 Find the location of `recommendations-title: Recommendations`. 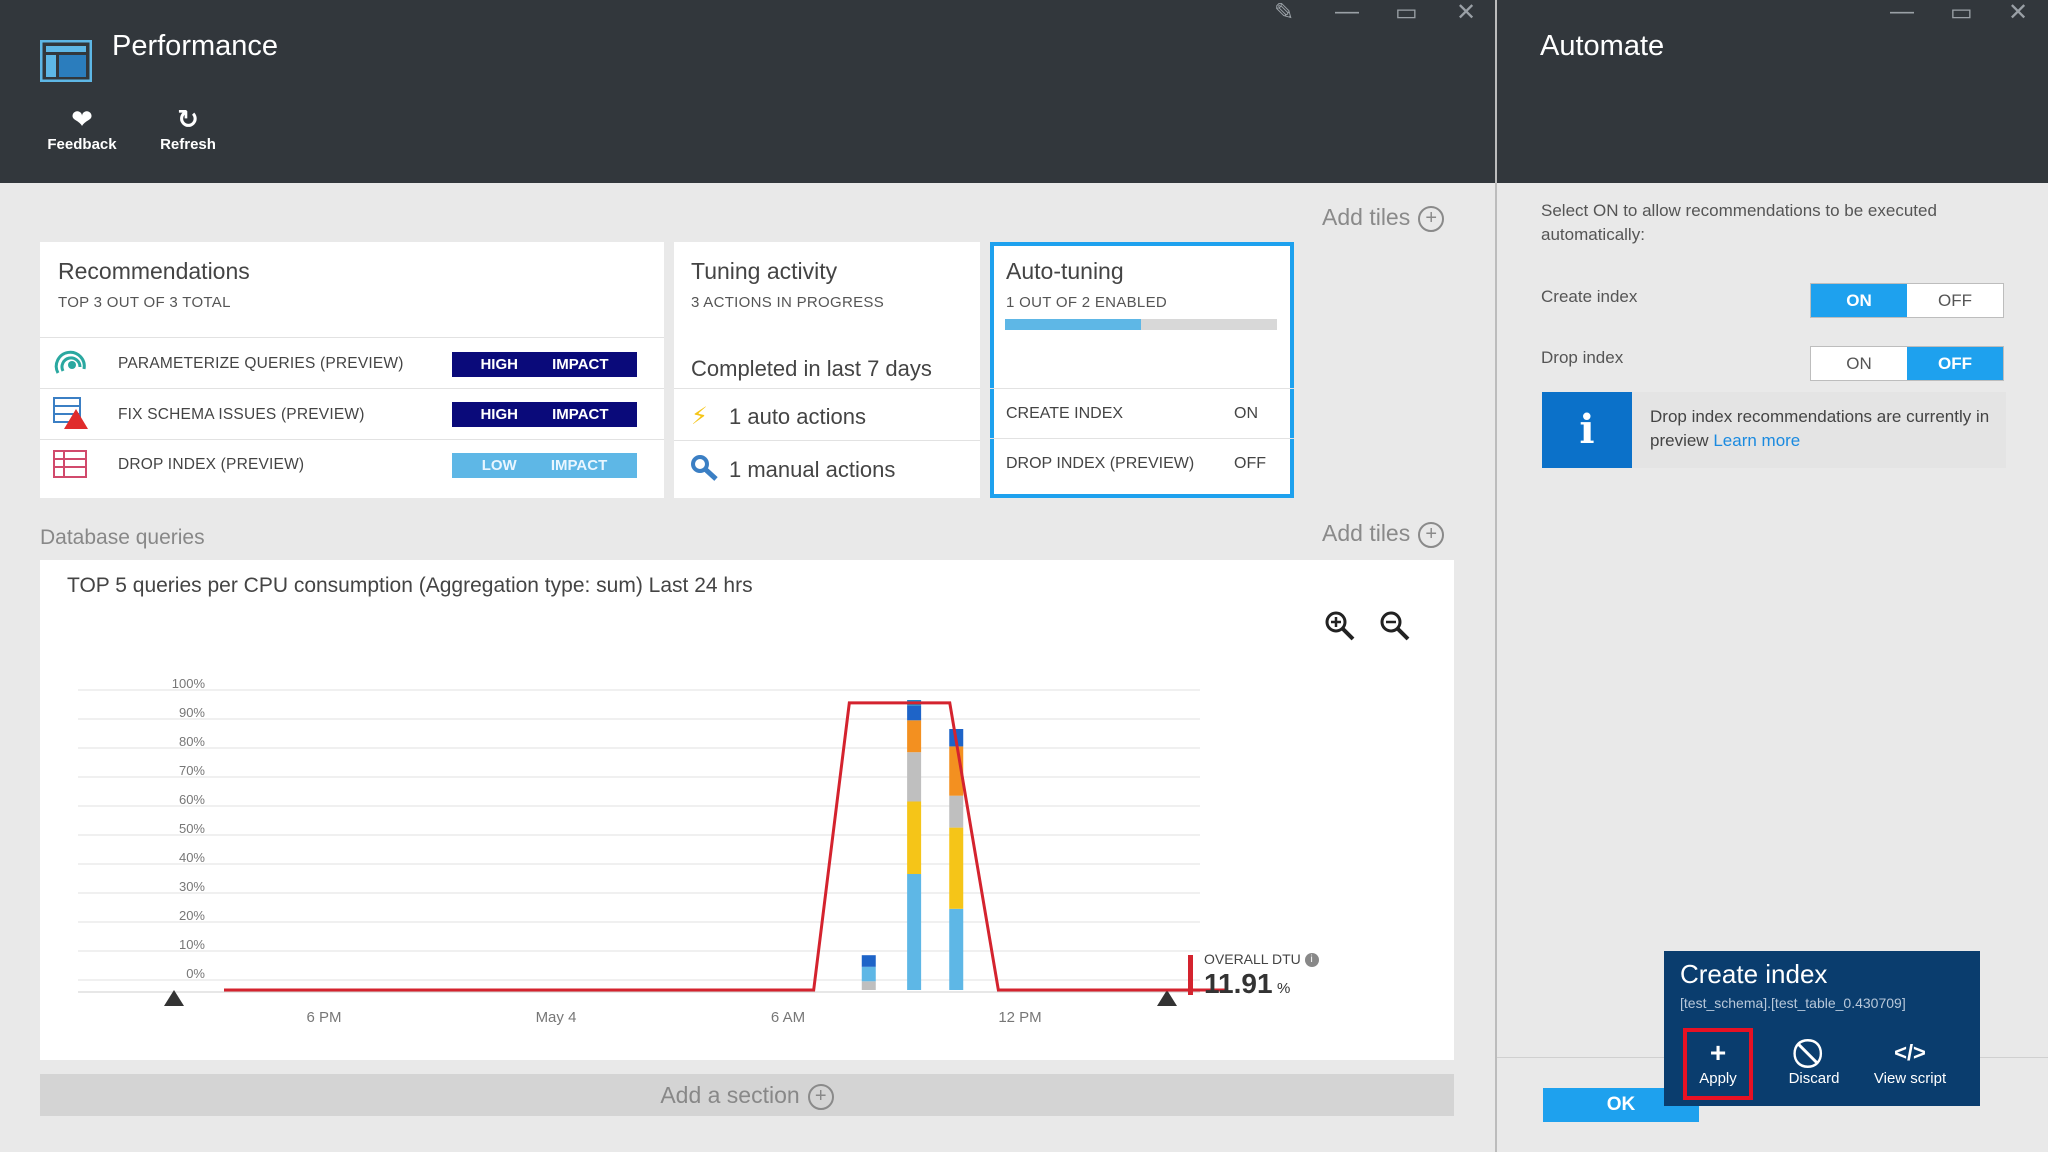

recommendations-title: Recommendations is located at coordinates (154, 271).